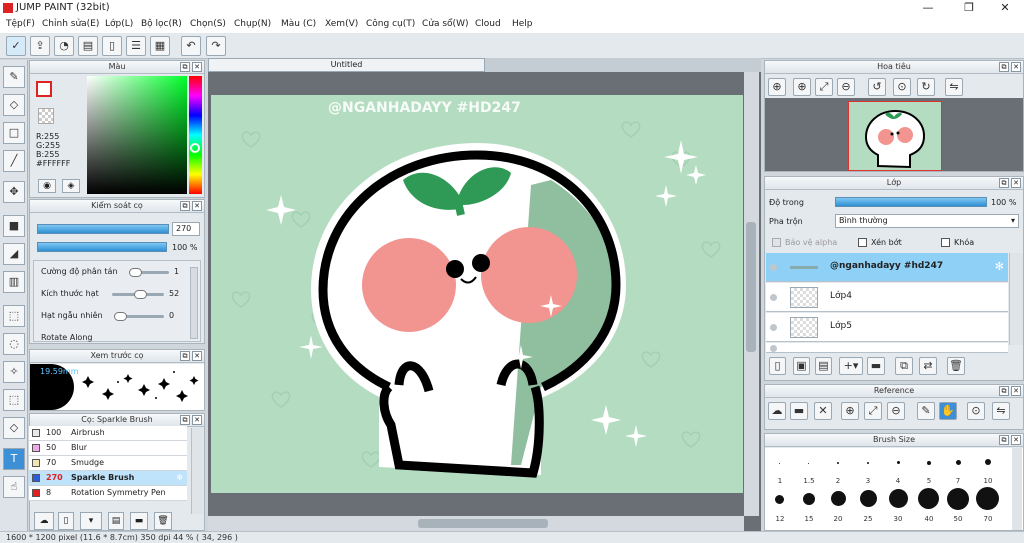 This screenshot has width=1024, height=543. I want to click on brush-size-50: 50, so click(958, 519).